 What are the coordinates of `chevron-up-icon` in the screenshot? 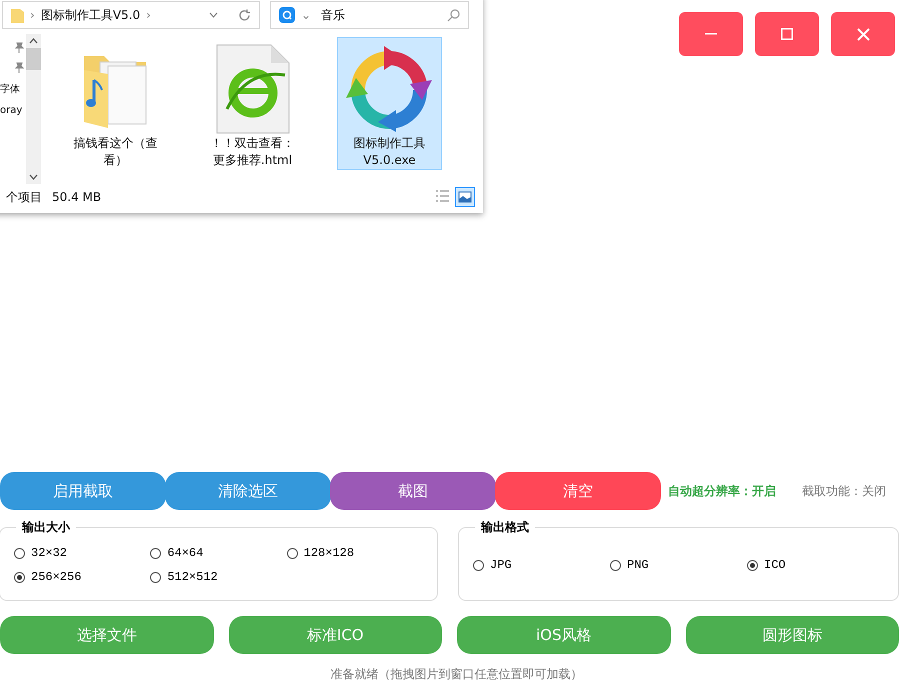 It's located at (33, 41).